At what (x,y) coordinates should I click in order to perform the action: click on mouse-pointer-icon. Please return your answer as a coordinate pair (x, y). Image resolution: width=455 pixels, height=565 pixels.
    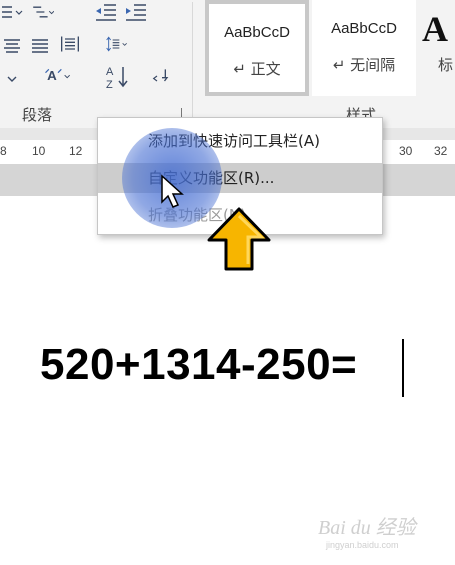
    Looking at the image, I should click on (172, 191).